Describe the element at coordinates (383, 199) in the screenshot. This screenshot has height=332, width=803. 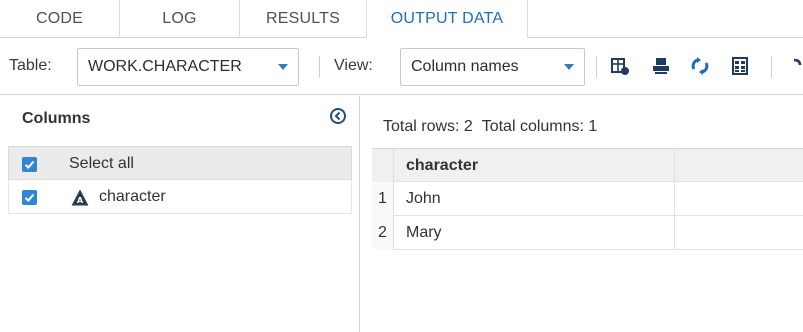
I see `row-number: 1` at that location.